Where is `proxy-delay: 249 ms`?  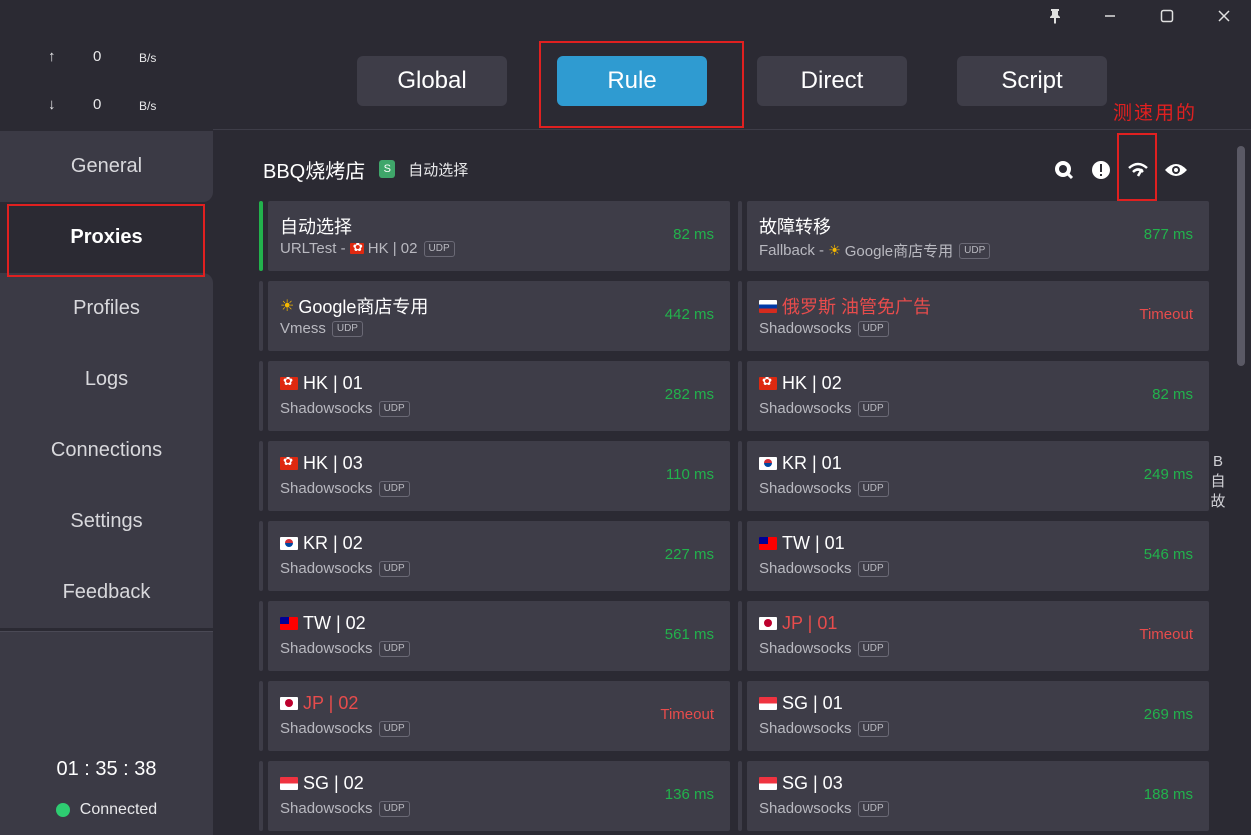
proxy-delay: 249 ms is located at coordinates (1168, 474).